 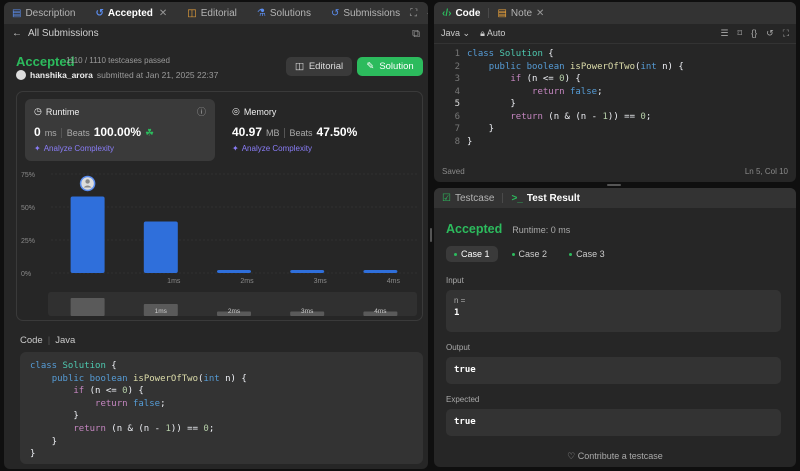 What do you see at coordinates (157, 75) in the screenshot?
I see `submitted-time: submitted at Jan 21, 2025 22:37` at bounding box center [157, 75].